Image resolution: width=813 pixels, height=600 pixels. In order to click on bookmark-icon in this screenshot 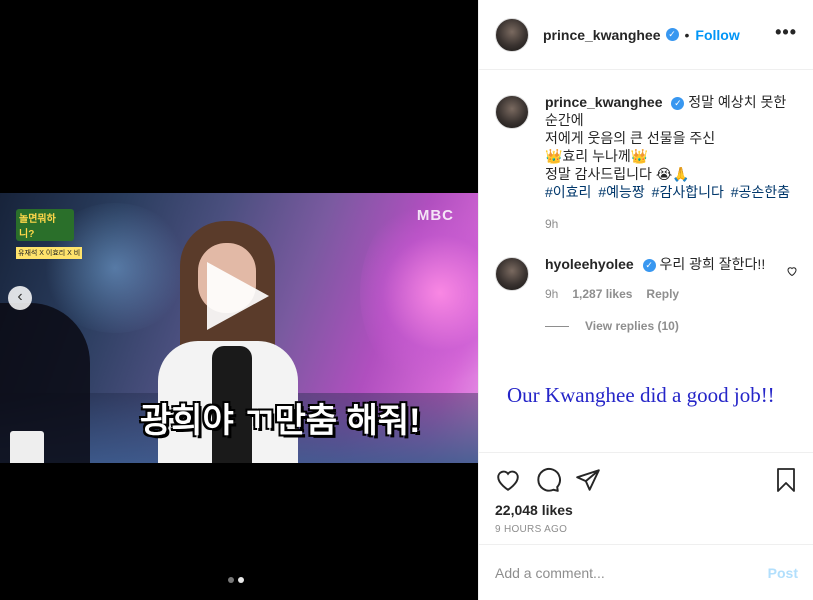, I will do `click(786, 480)`.